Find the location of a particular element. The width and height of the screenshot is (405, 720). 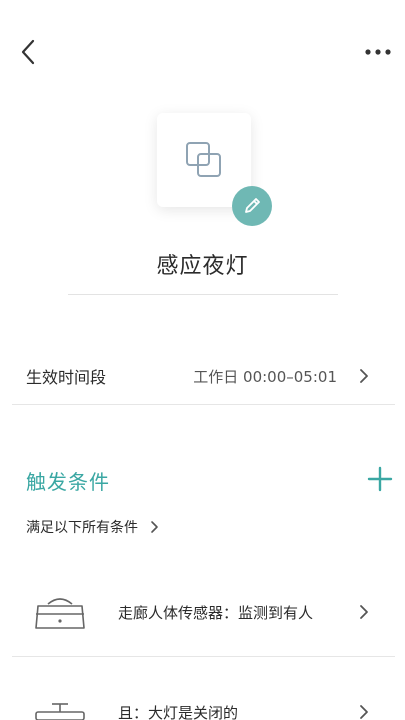

top-bar is located at coordinates (202, 50).